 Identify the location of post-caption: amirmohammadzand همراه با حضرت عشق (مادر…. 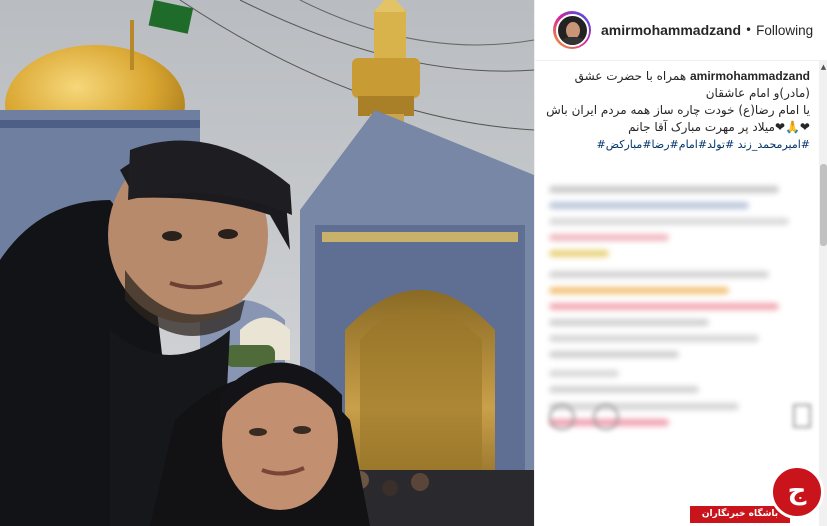
(681, 110).